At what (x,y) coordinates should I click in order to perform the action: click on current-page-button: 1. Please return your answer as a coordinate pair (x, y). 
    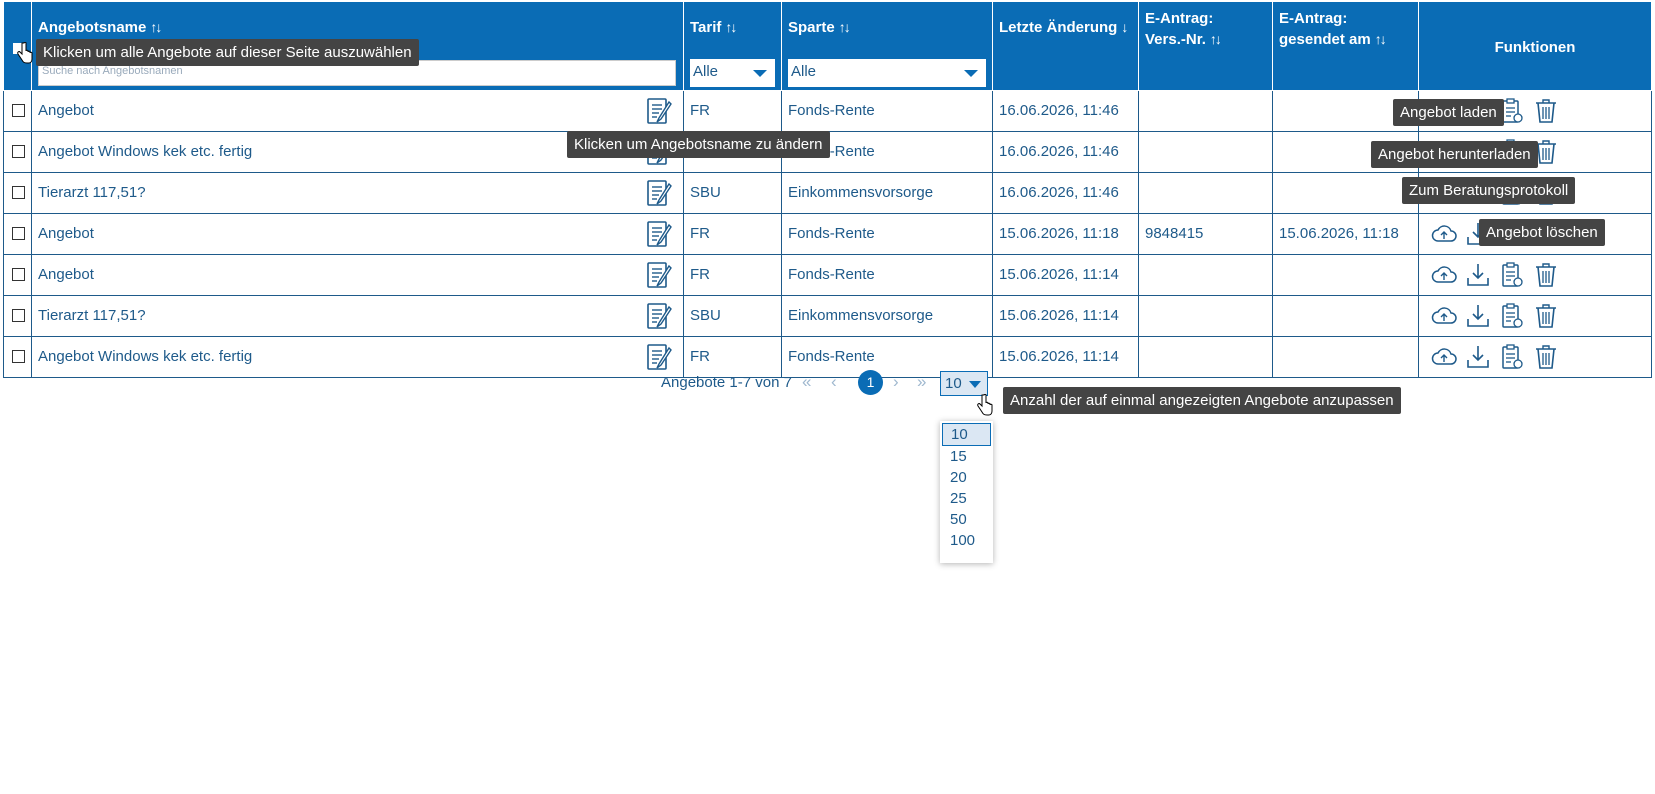
    Looking at the image, I should click on (870, 382).